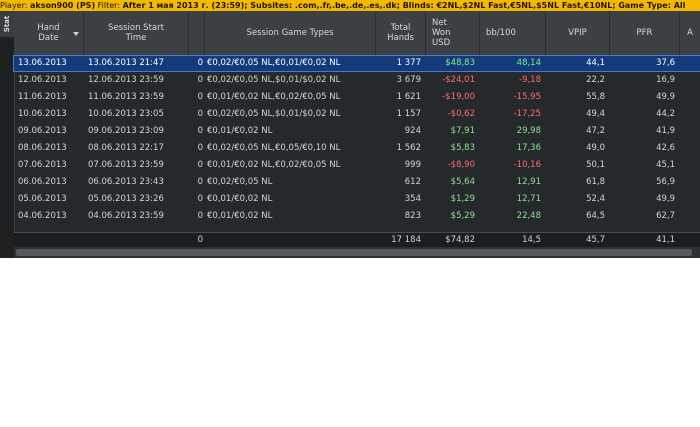  I want to click on cell-vpip: 61,8, so click(595, 182).